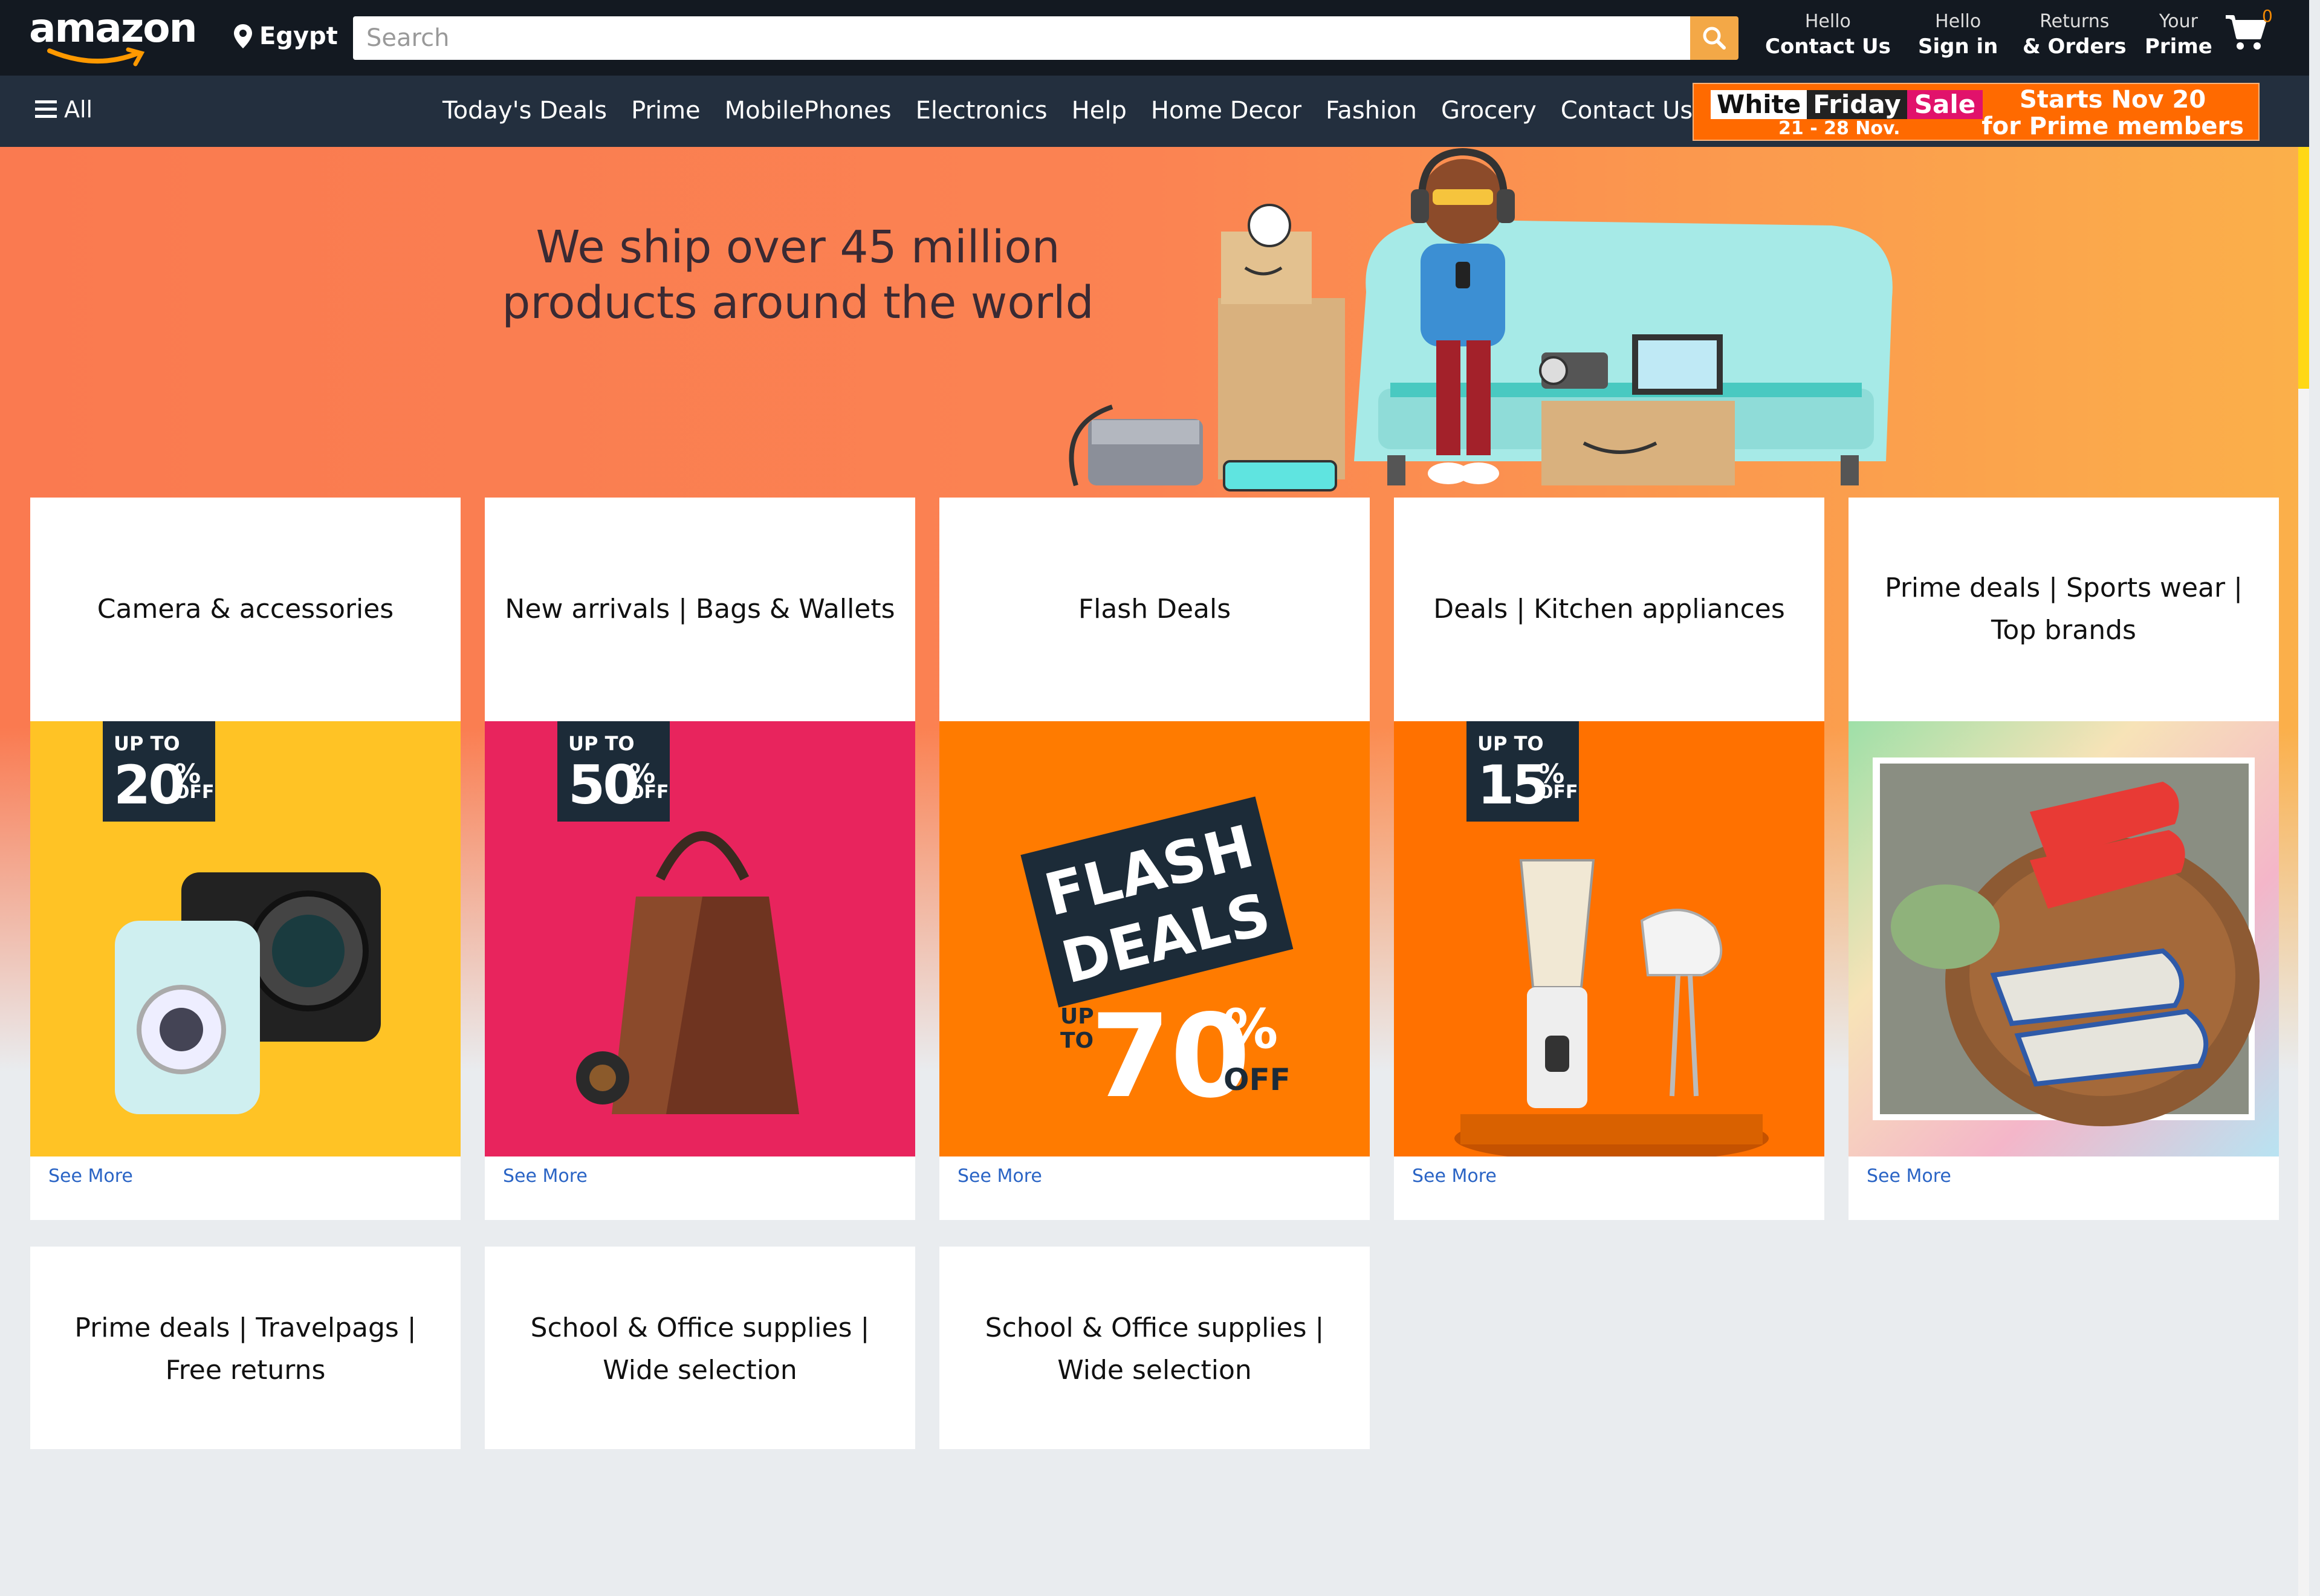 This screenshot has height=1596, width=2320. I want to click on search-icon, so click(1714, 38).